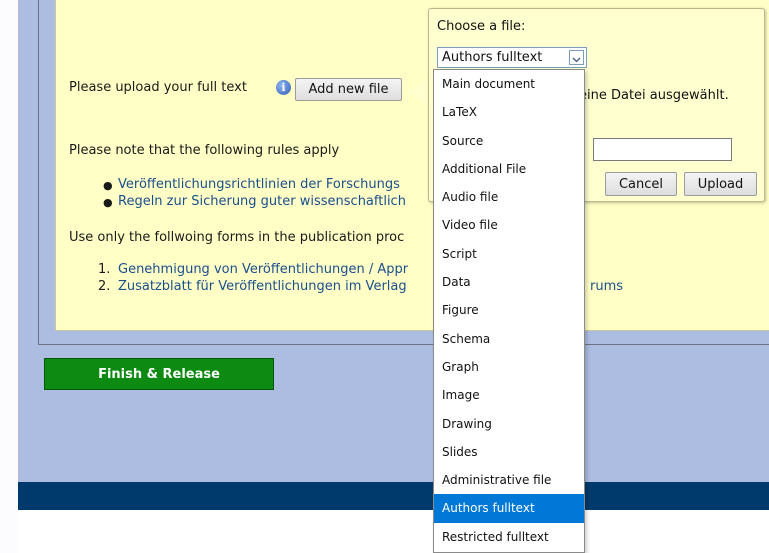  What do you see at coordinates (104, 269) in the screenshot?
I see `form-number-1: 1.` at bounding box center [104, 269].